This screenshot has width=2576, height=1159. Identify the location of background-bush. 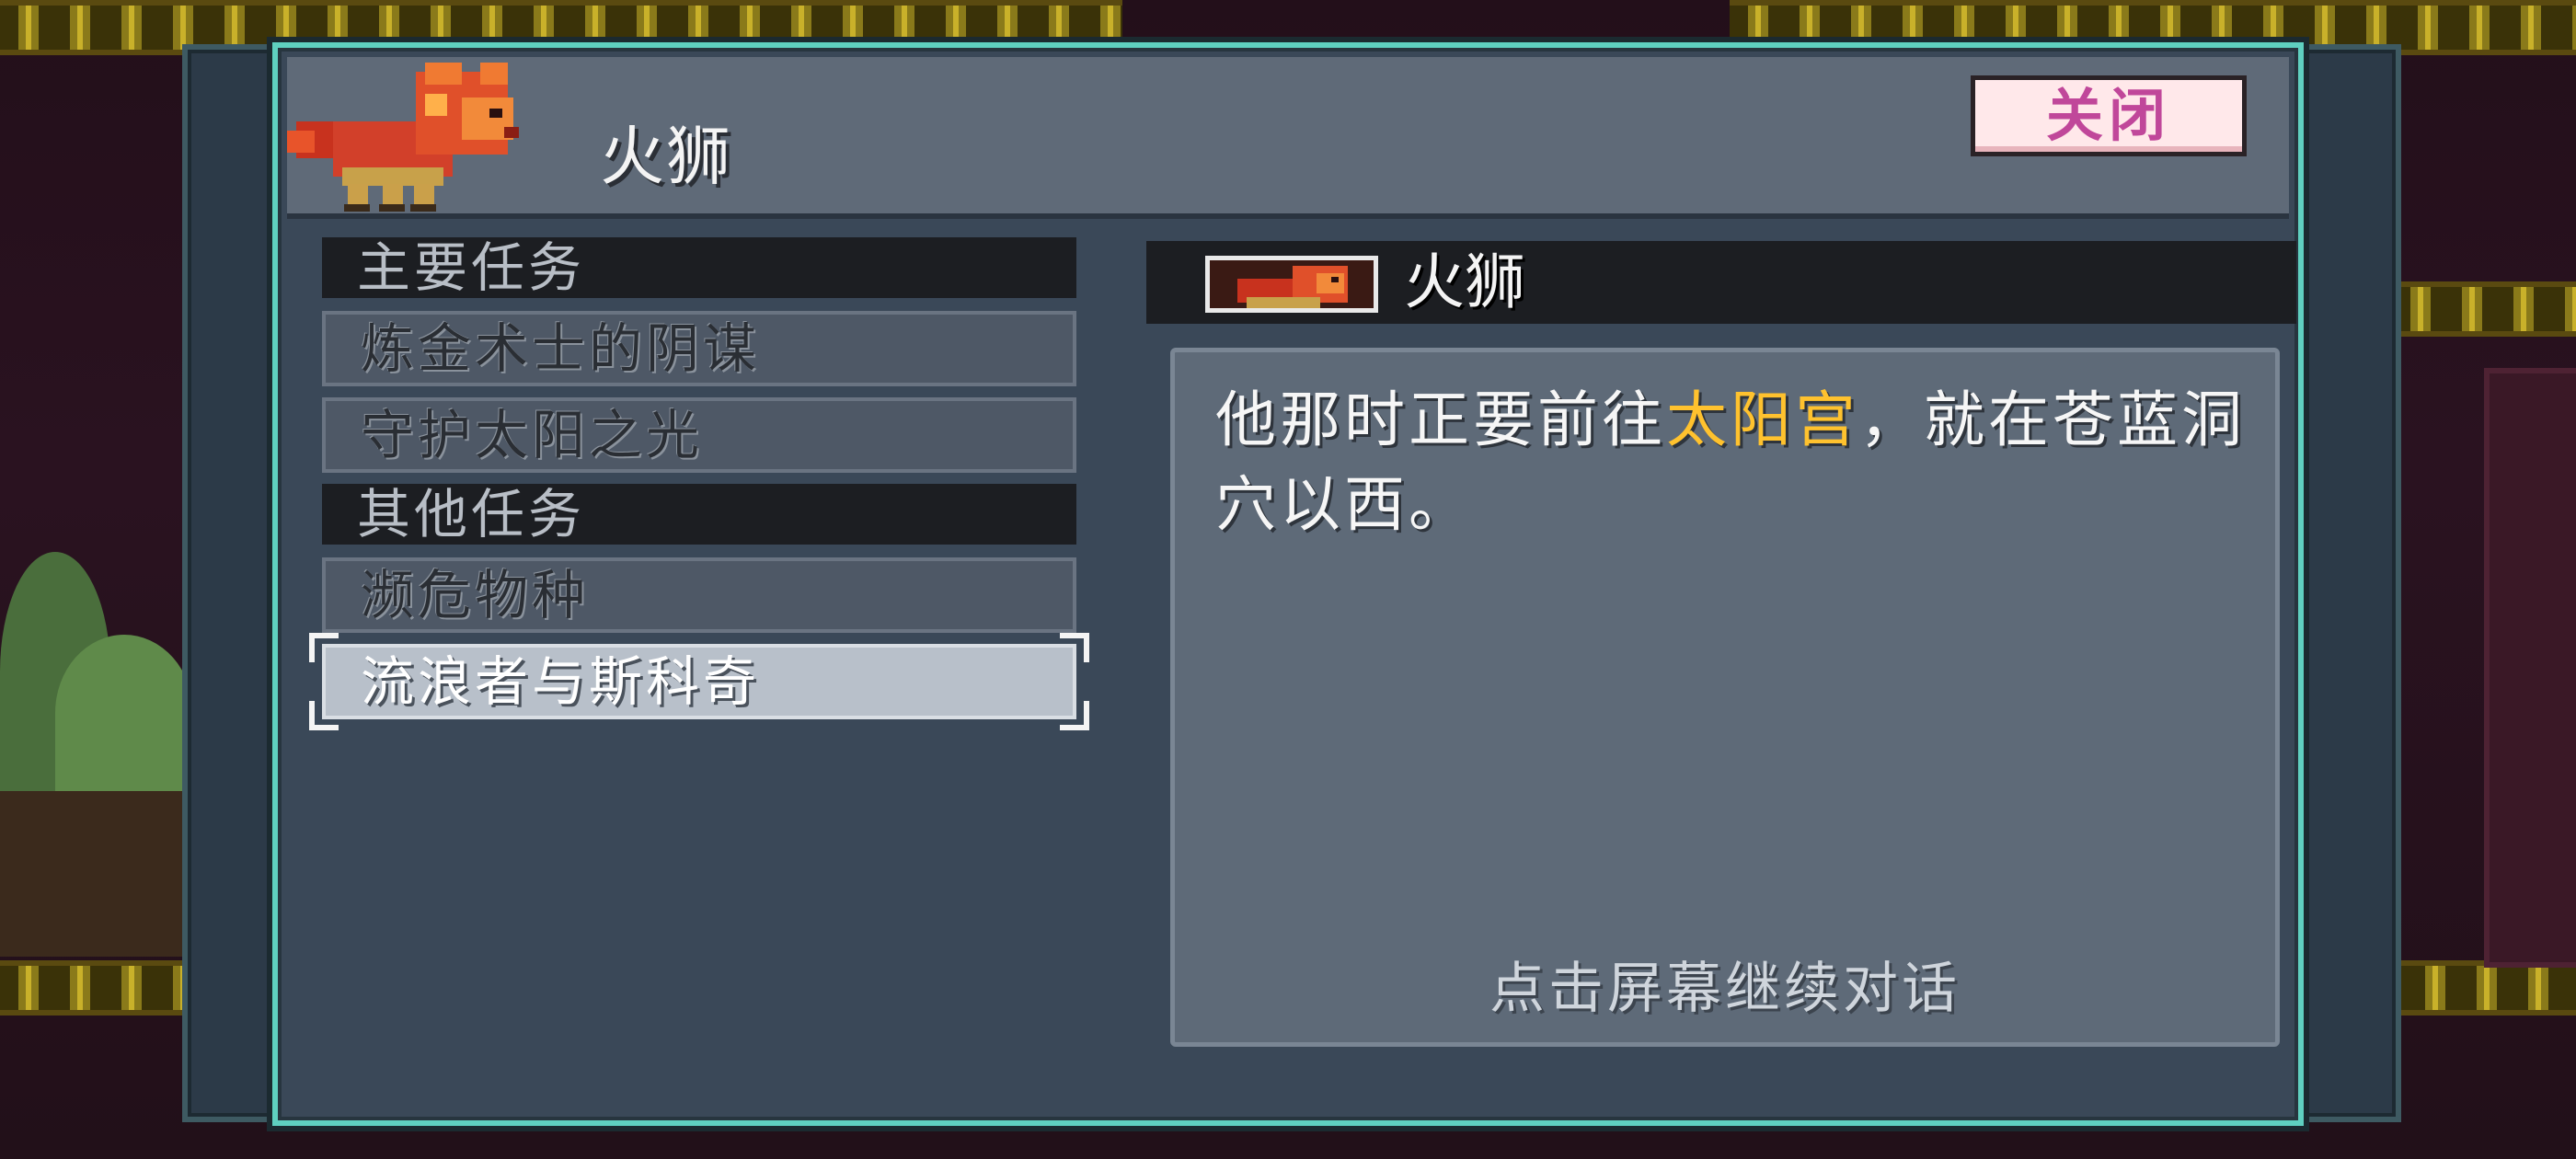
(124, 713).